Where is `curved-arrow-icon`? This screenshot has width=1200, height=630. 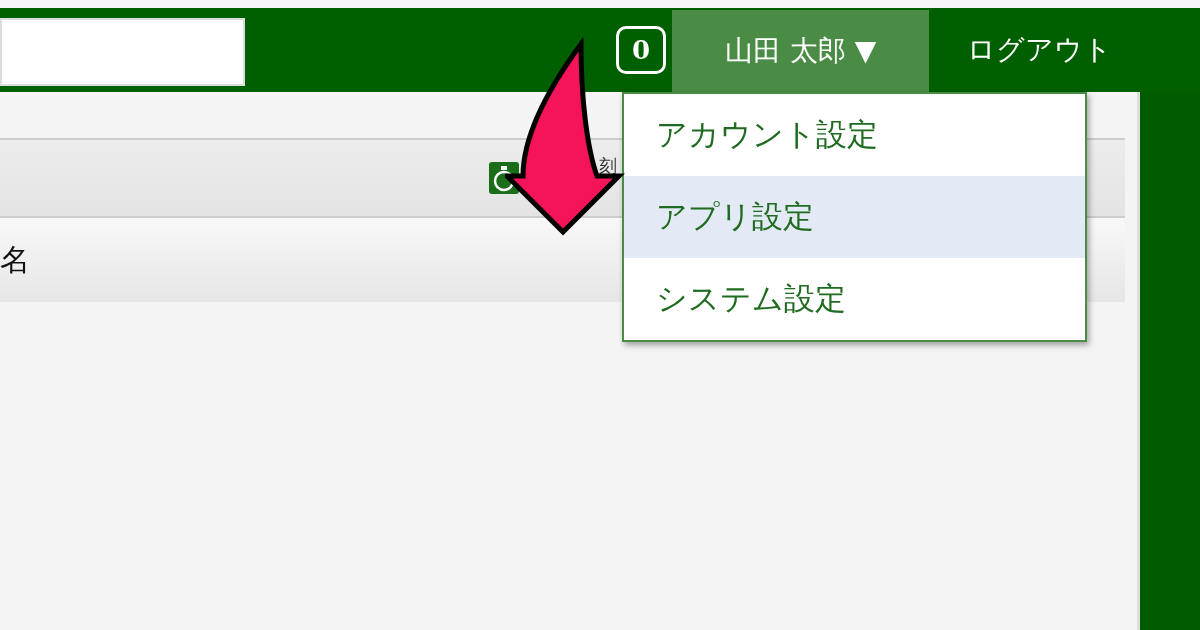
curved-arrow-icon is located at coordinates (565, 138).